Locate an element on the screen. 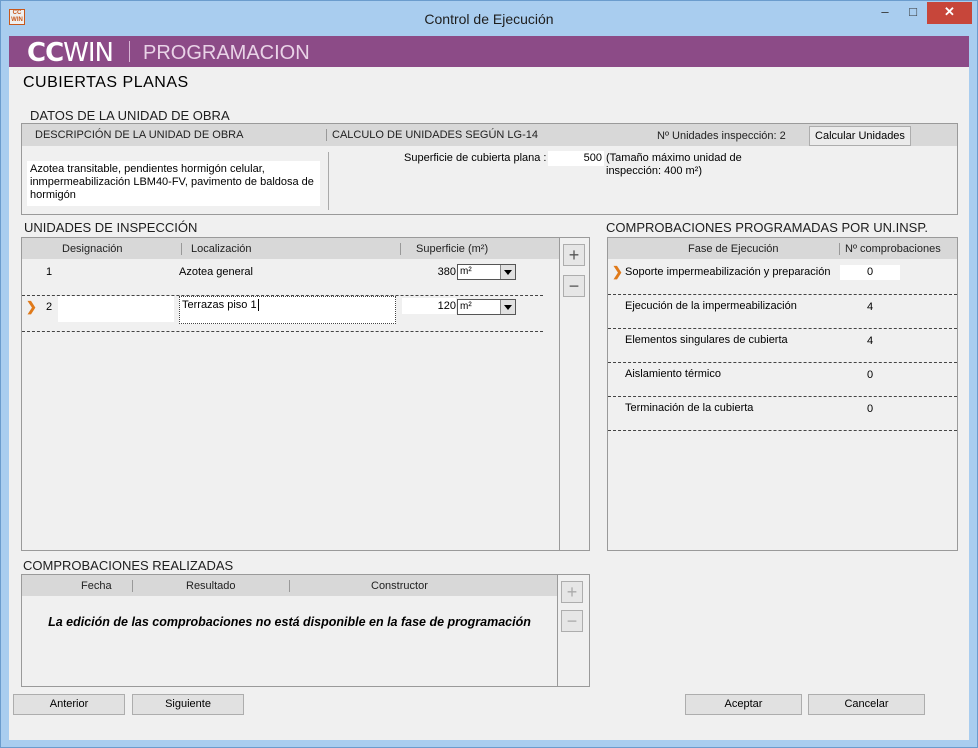  fase-row: Ejecución de la impermeabilización 4 is located at coordinates (782, 311).